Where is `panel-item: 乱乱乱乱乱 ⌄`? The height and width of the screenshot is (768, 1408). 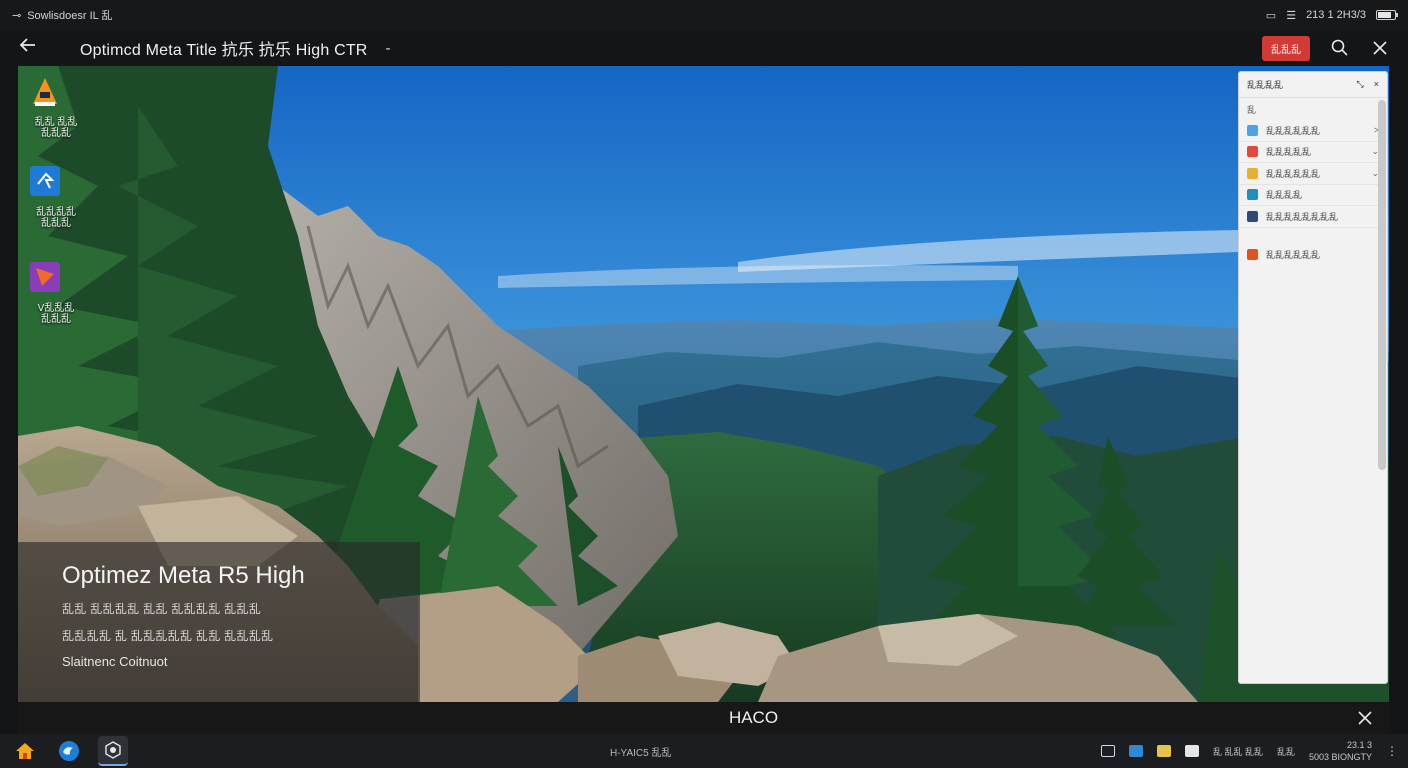 panel-item: 乱乱乱乱乱 ⌄ is located at coordinates (1313, 152).